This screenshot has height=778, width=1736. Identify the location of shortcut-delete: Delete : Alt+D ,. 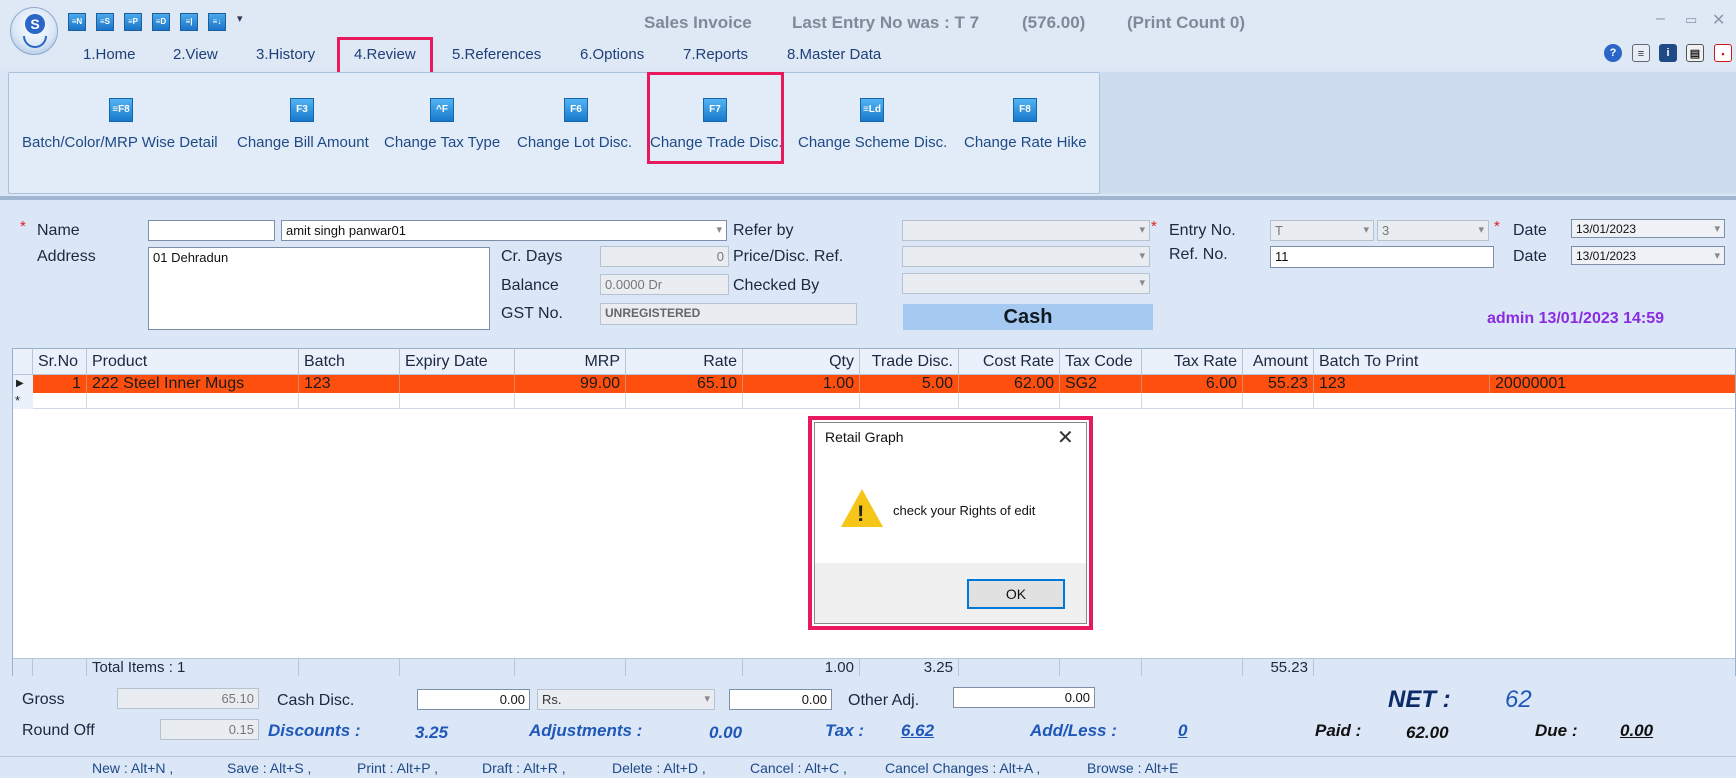
(659, 768).